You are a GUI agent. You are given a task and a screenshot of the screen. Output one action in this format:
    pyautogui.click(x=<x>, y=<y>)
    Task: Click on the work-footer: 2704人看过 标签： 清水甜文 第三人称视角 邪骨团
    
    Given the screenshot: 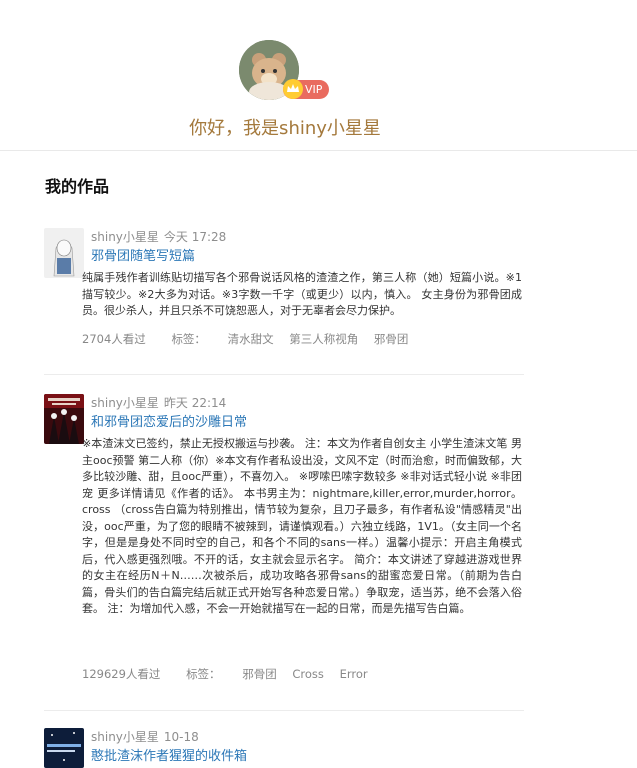 What is the action you would take?
    pyautogui.click(x=251, y=339)
    